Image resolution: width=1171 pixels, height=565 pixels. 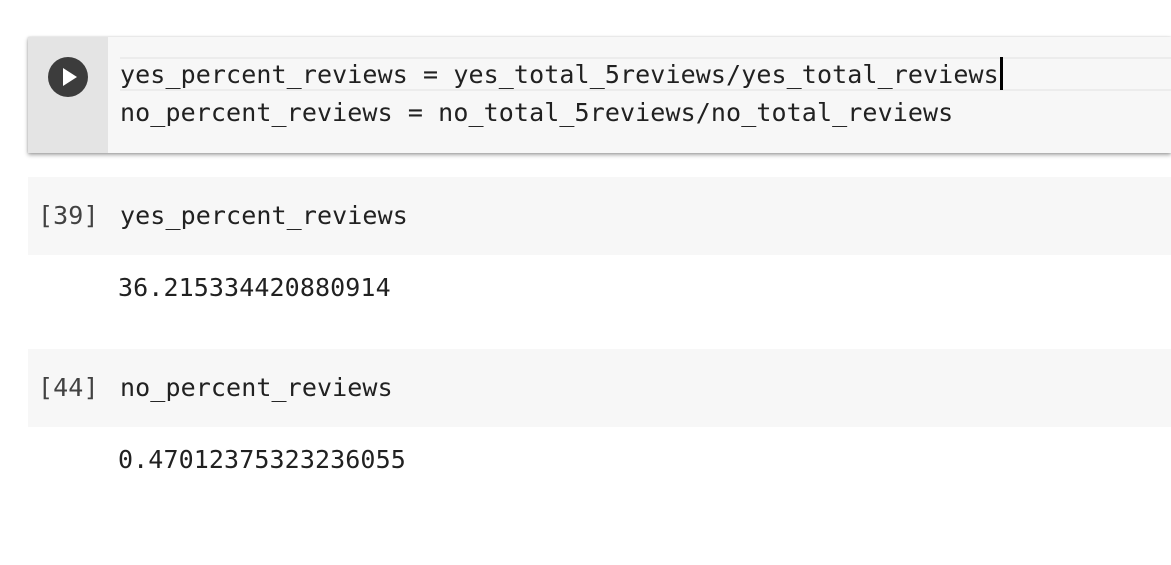 I want to click on cell-output: 0.47012375323236055, so click(x=262, y=459).